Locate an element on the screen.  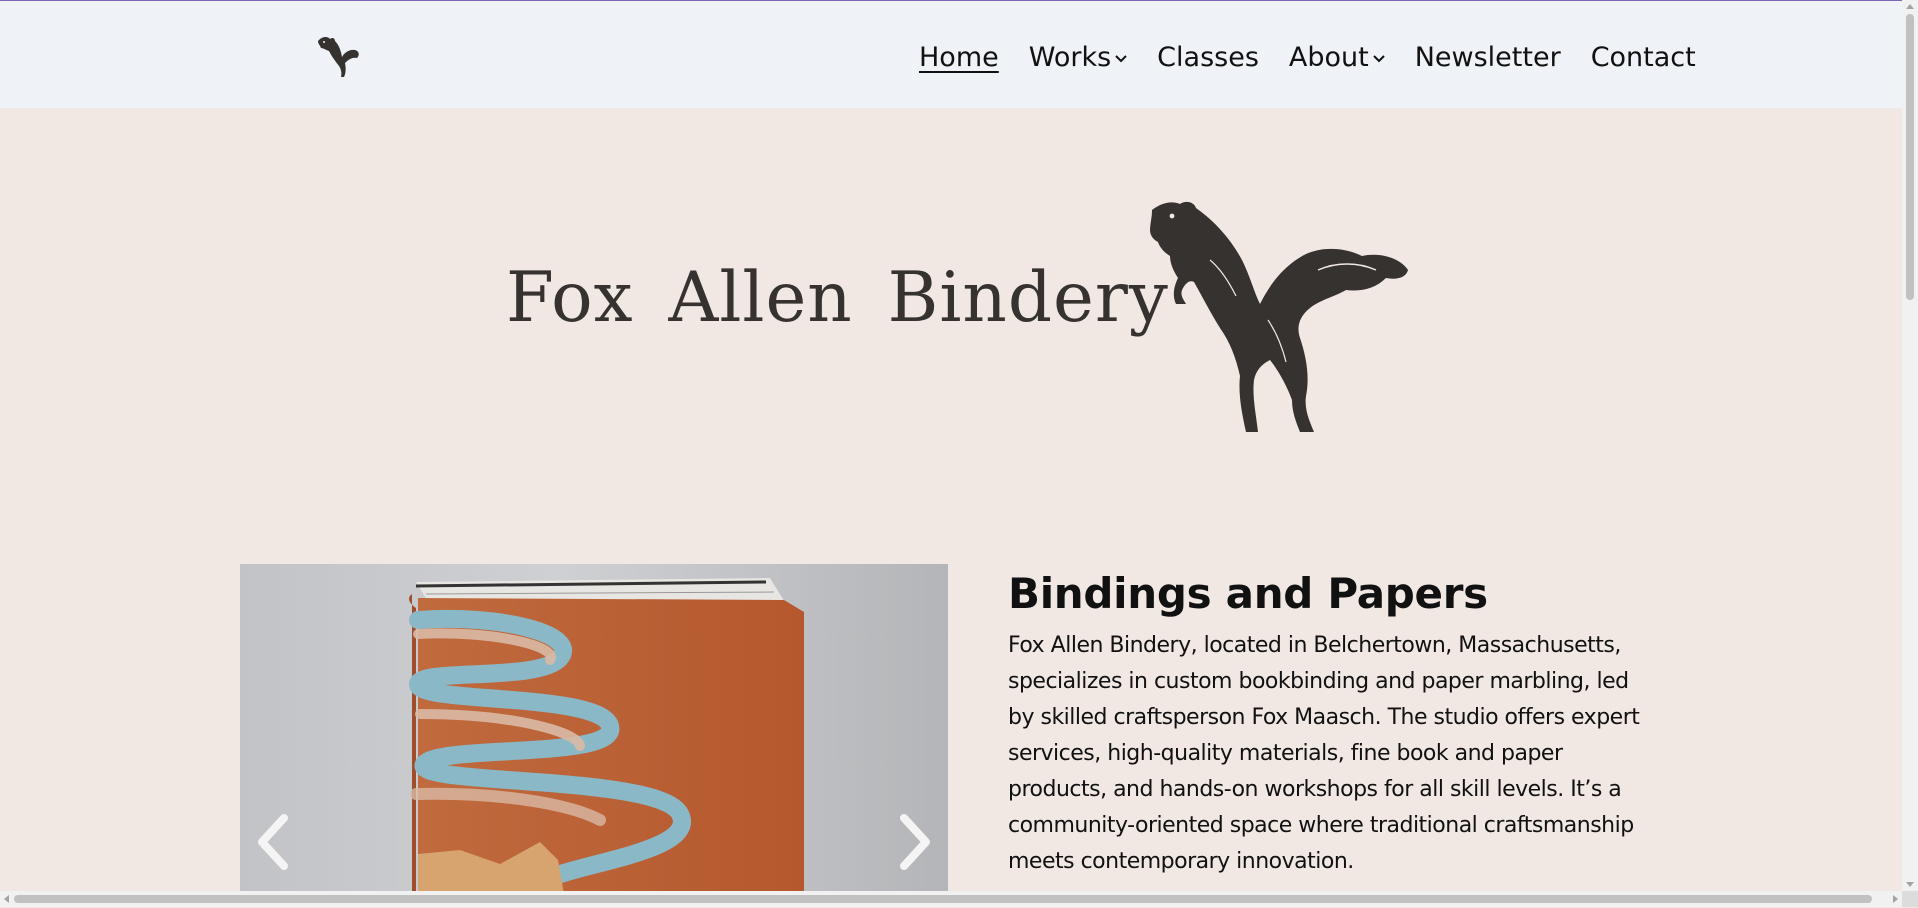
hero-logo-wordmark: Fox Allen Bindery is located at coordinates (837, 298).